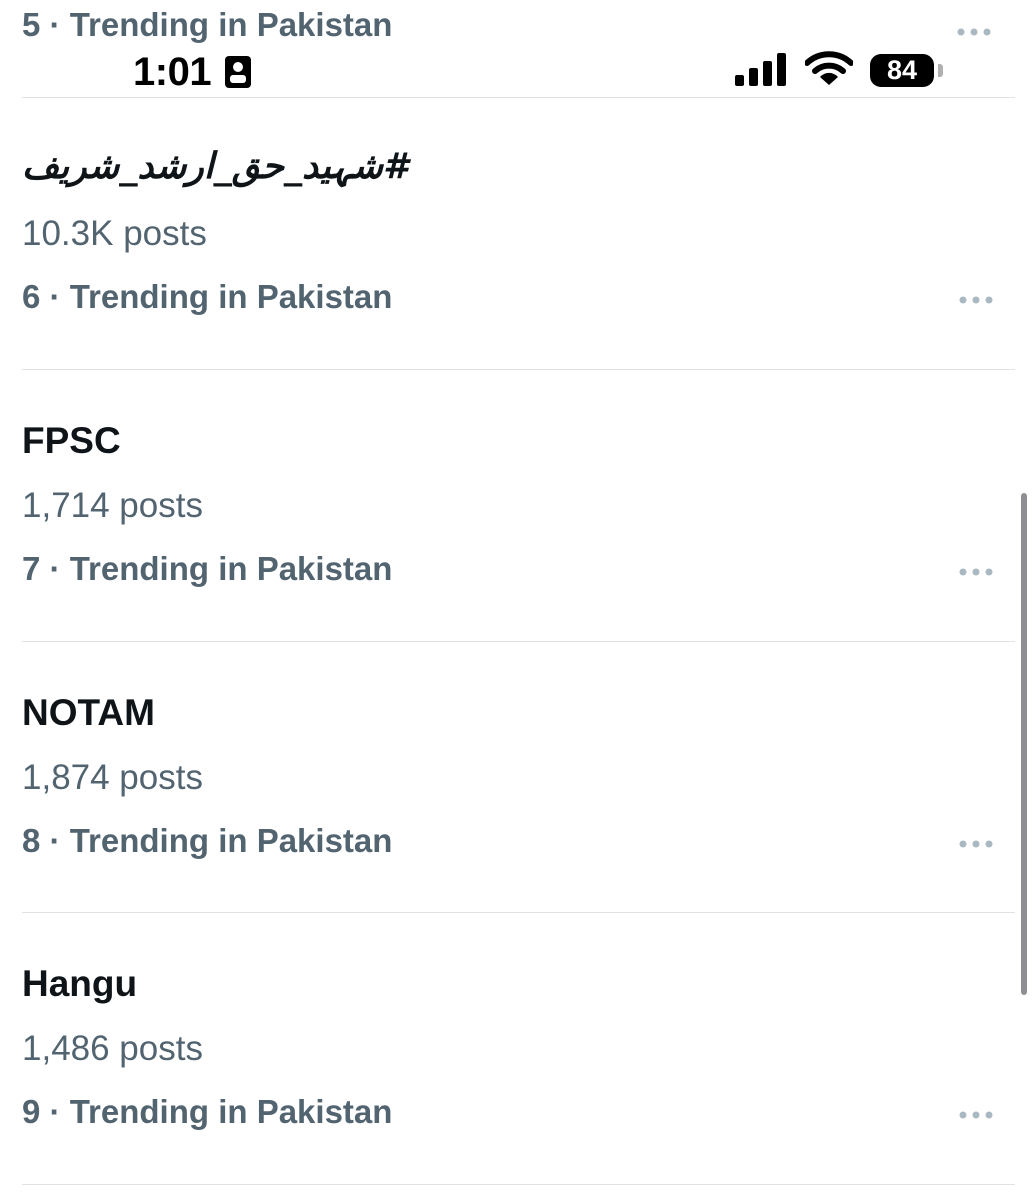 The width and height of the screenshot is (1036, 1200). Describe the element at coordinates (31, 840) in the screenshot. I see `trend-rank: 8` at that location.